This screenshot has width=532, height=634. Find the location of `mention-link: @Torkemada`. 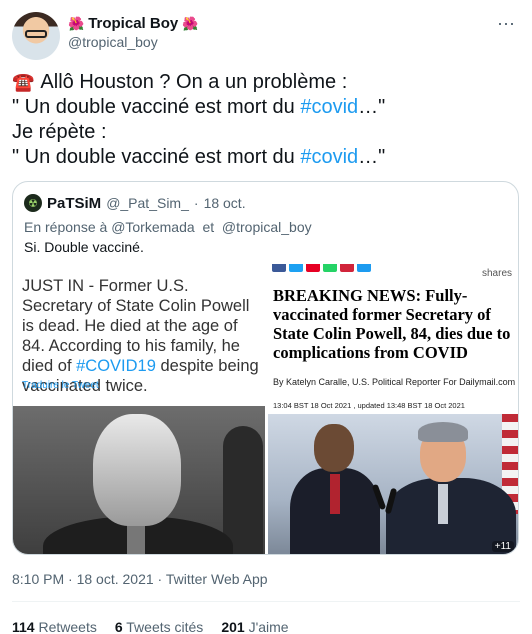

mention-link: @Torkemada is located at coordinates (152, 227).